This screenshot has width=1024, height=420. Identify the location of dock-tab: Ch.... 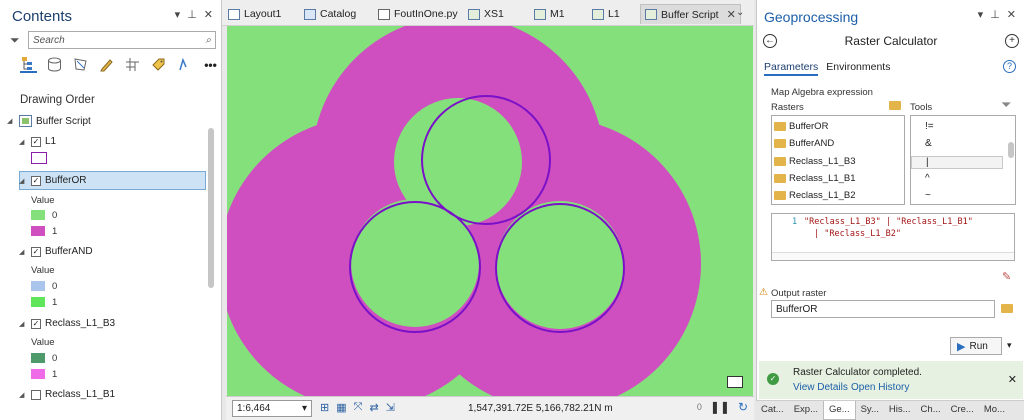
(931, 410).